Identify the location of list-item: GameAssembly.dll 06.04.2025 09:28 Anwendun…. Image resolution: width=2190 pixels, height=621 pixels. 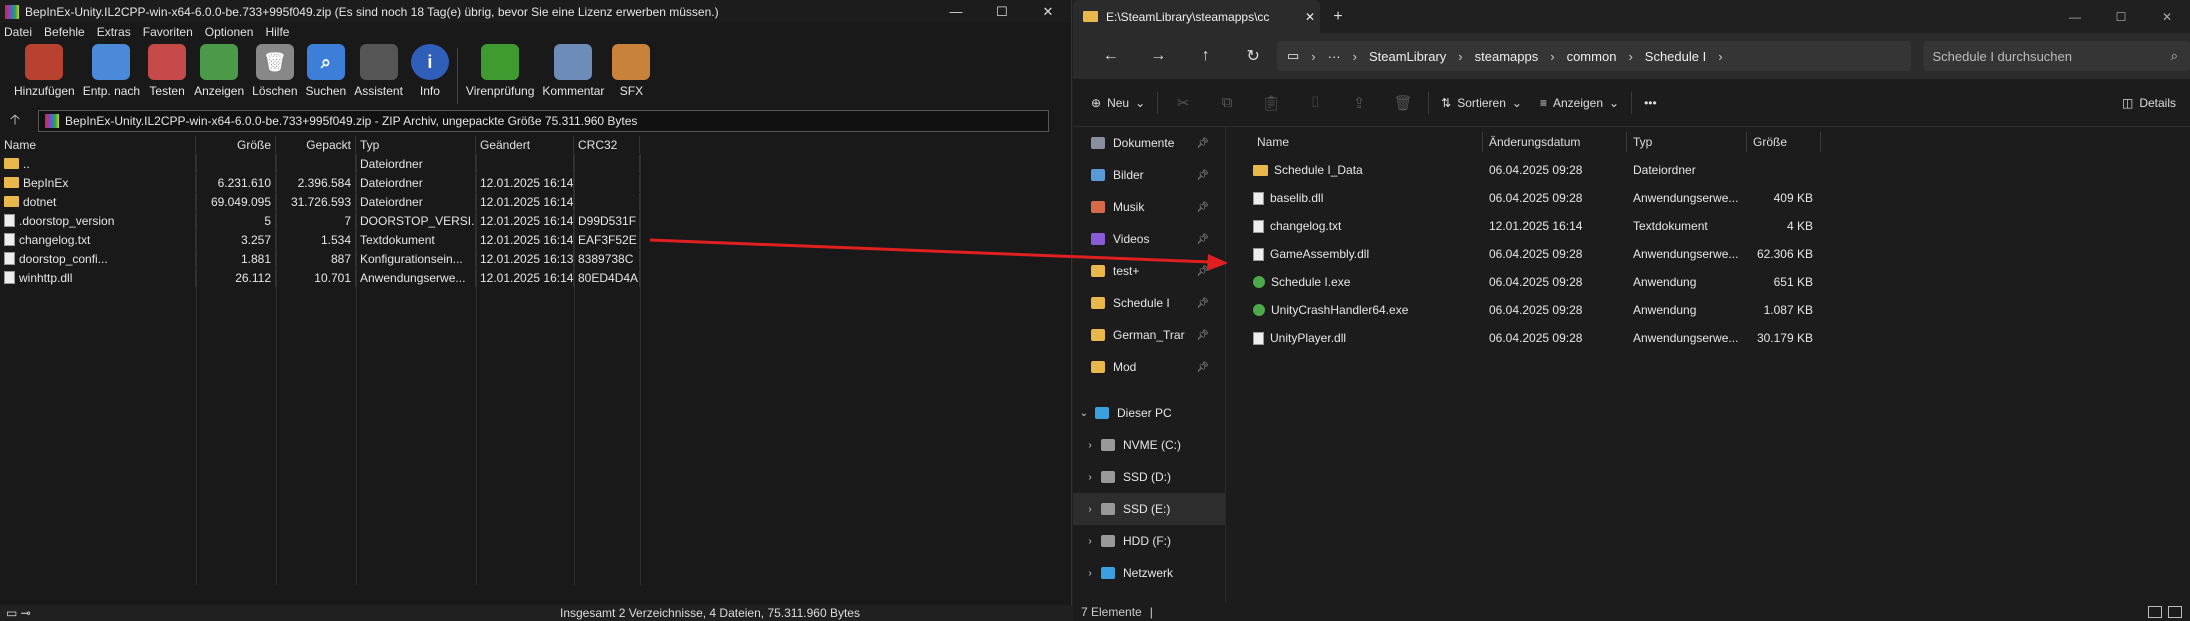
(1711, 254).